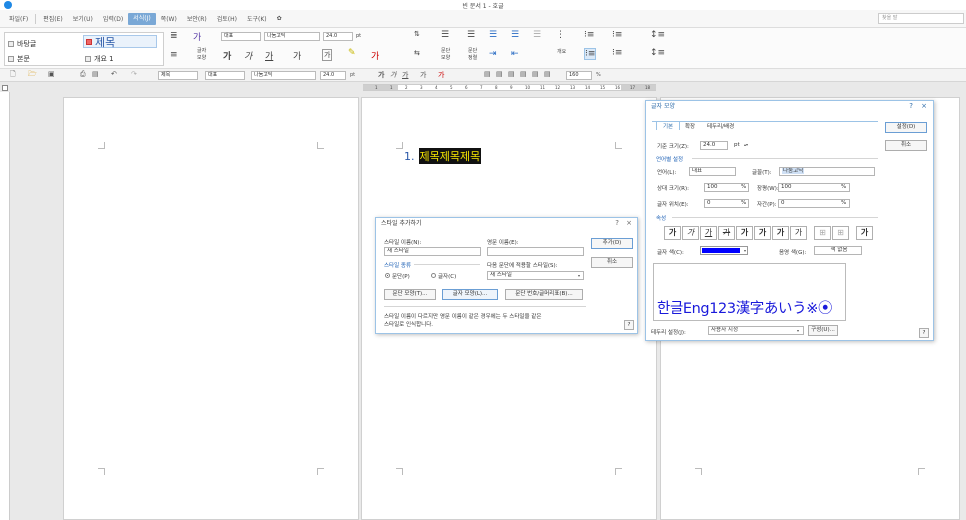 The height and width of the screenshot is (520, 966). I want to click on outline-icon: ⋮, so click(560, 35).